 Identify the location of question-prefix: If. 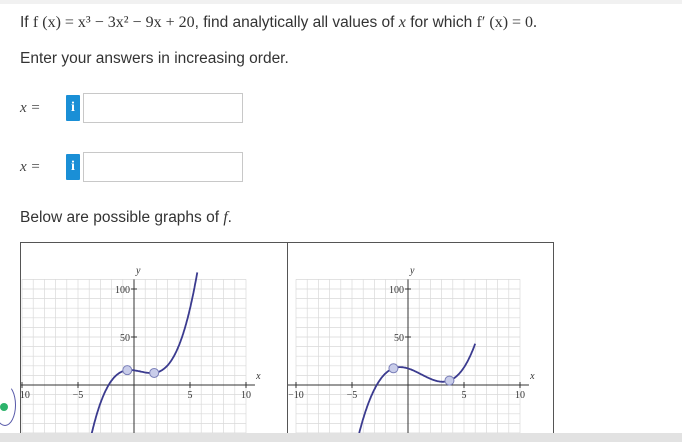
(26, 22).